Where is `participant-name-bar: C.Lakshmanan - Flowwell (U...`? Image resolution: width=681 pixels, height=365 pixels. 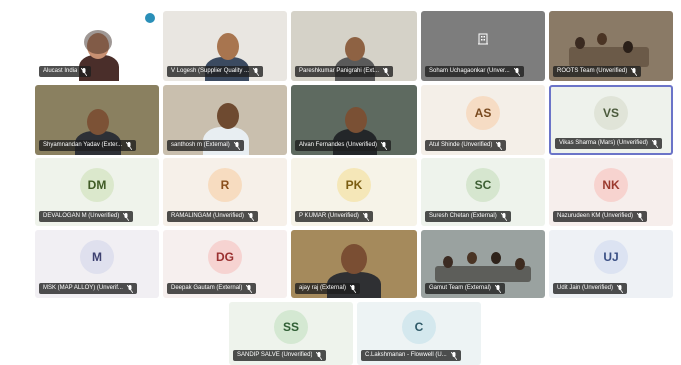
participant-name-bar: C.Lakshmanan - Flowwell (U... is located at coordinates (411, 355).